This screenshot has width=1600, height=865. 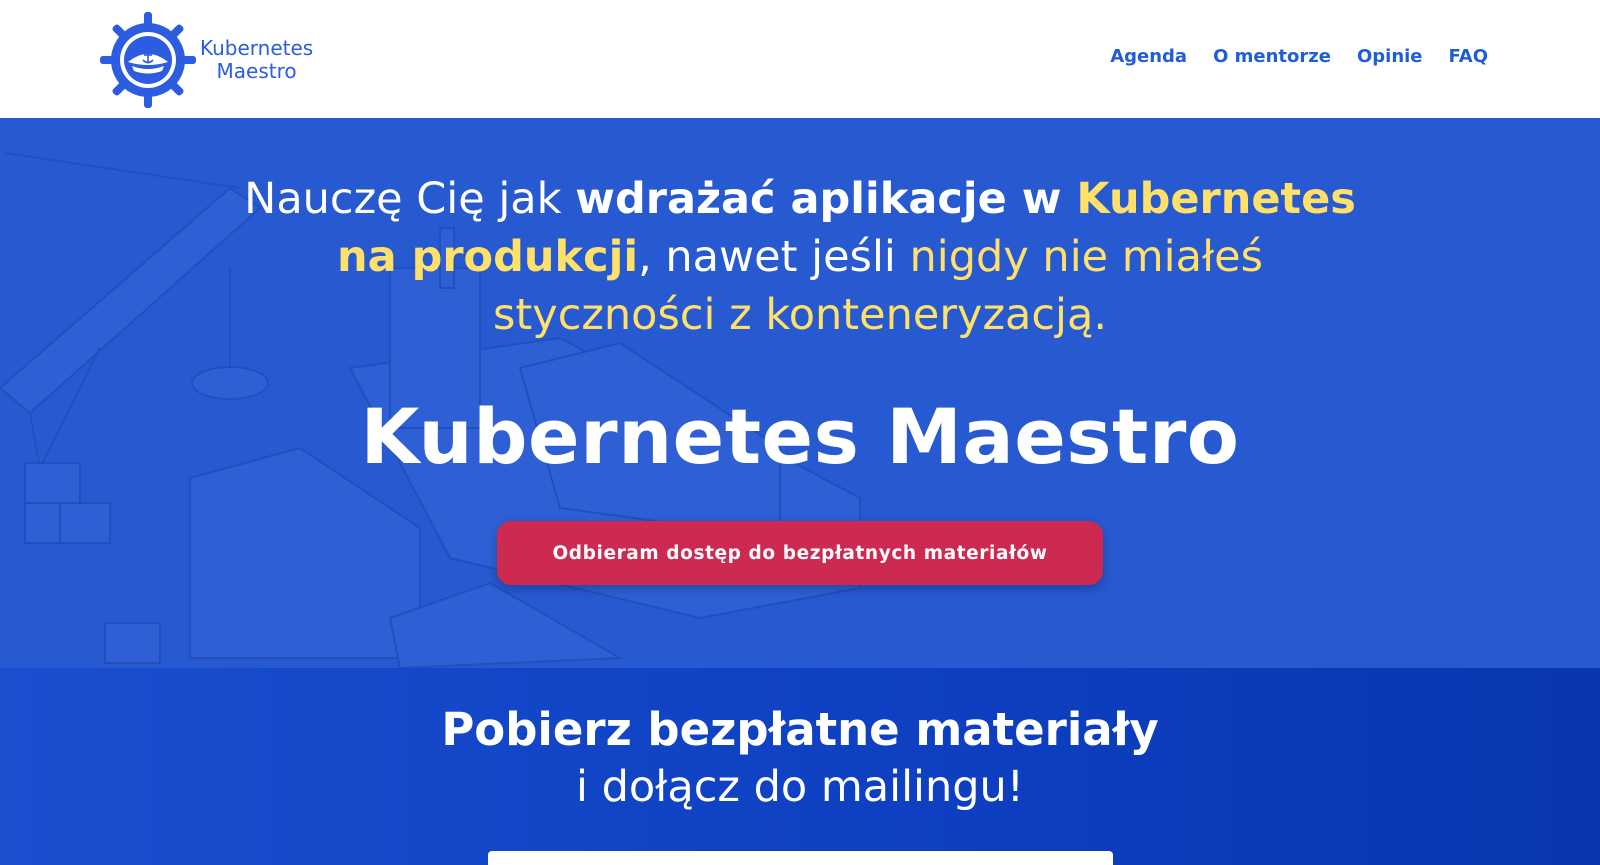 What do you see at coordinates (800, 729) in the screenshot?
I see `signup-title: Pobierz bezpłatne materiały` at bounding box center [800, 729].